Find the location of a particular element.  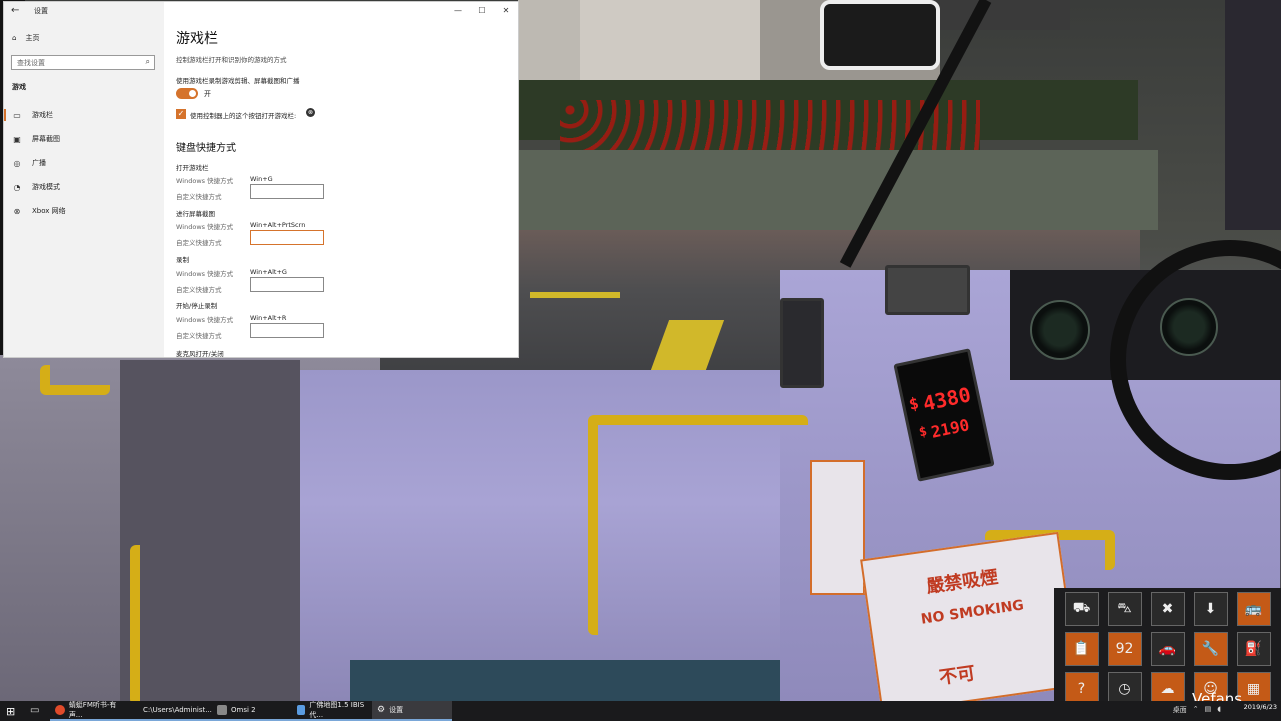

clock: 2019/6/23 is located at coordinates (1260, 707).